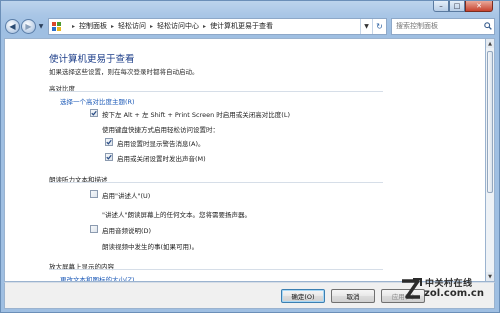  I want to click on scrollbar-thumb, so click(490, 122).